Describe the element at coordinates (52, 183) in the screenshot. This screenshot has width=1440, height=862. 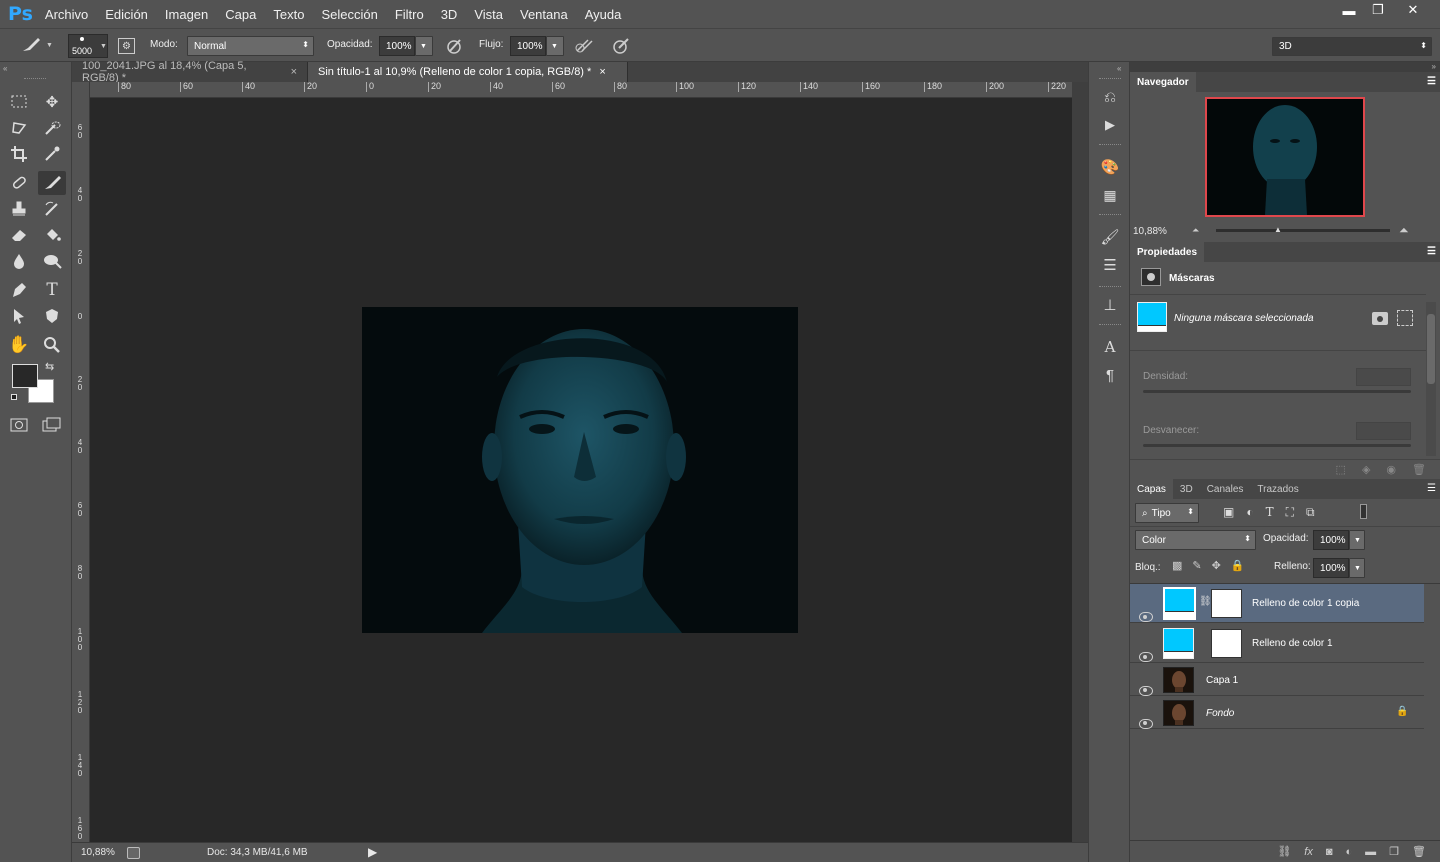
I see `brush-tool-selected-icon` at that location.